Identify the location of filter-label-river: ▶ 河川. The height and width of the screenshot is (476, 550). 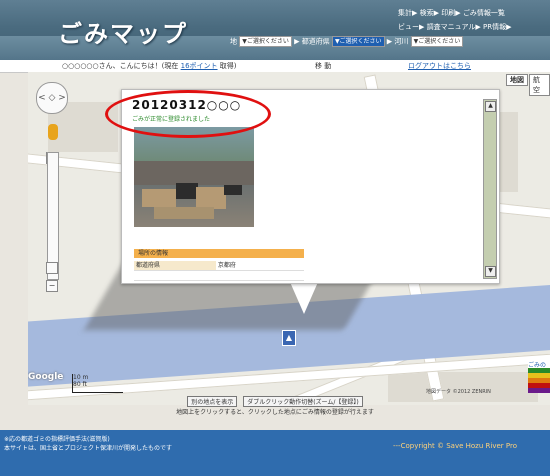
(397, 41).